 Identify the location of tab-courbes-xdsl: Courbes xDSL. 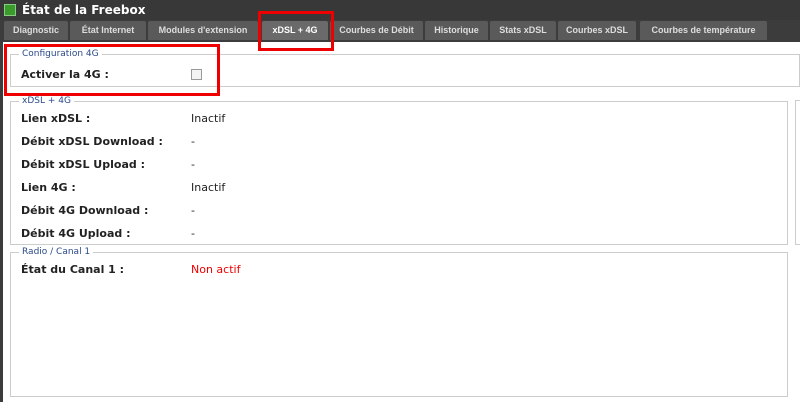
(597, 30).